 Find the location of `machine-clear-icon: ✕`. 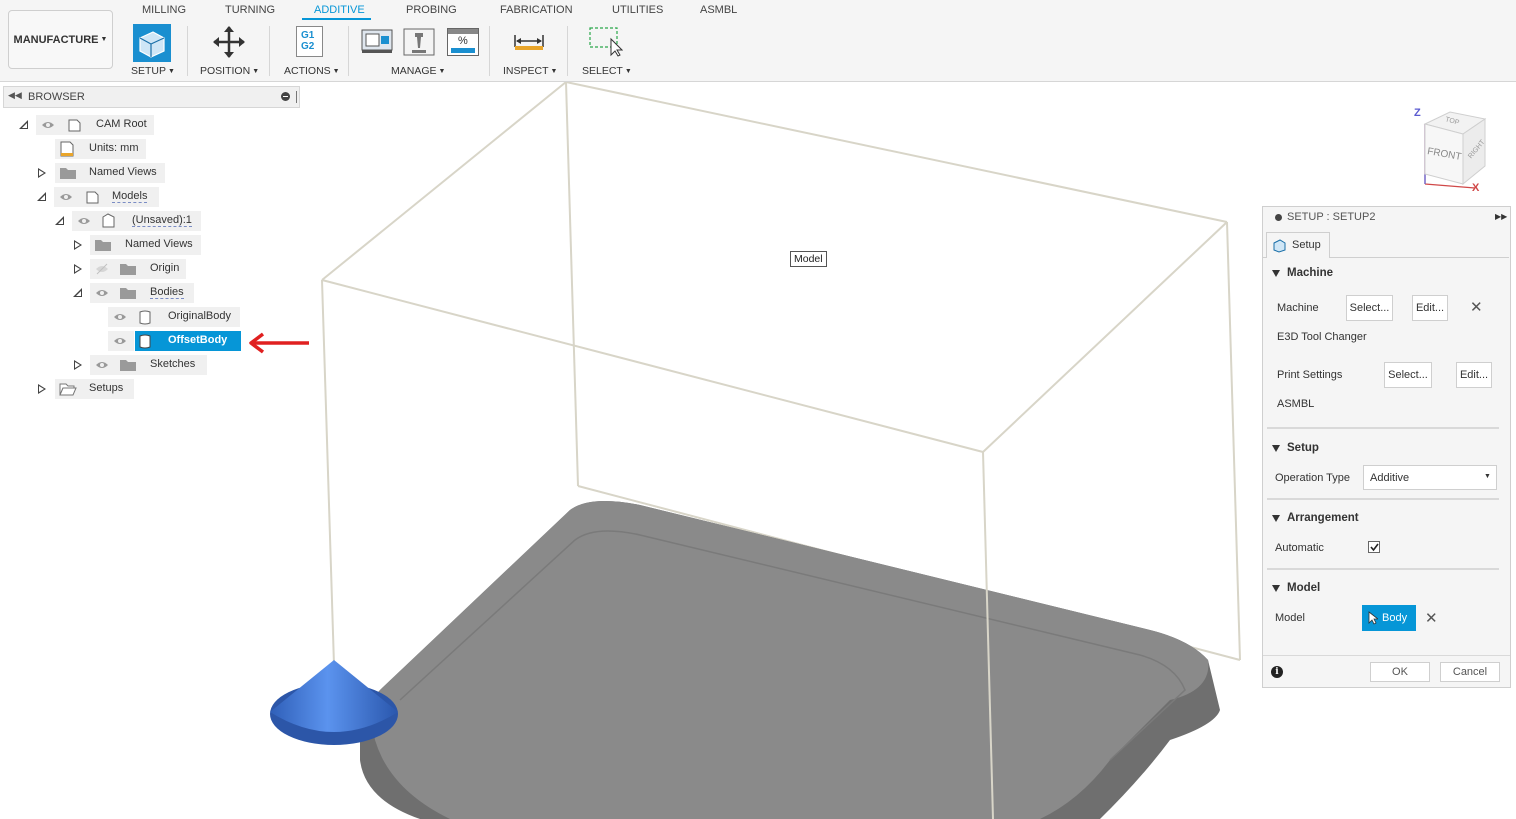

machine-clear-icon: ✕ is located at coordinates (1476, 307).